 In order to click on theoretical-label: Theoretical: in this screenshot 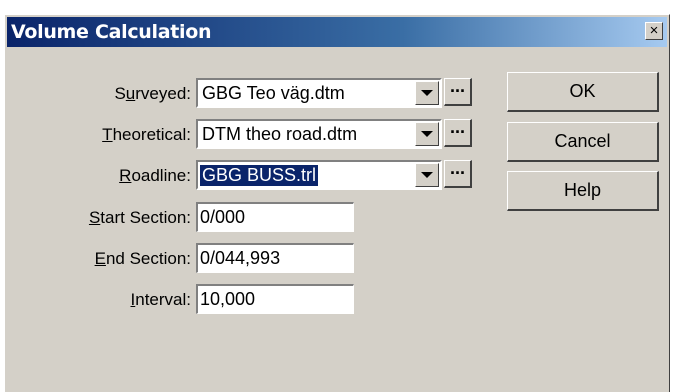, I will do `click(146, 134)`.